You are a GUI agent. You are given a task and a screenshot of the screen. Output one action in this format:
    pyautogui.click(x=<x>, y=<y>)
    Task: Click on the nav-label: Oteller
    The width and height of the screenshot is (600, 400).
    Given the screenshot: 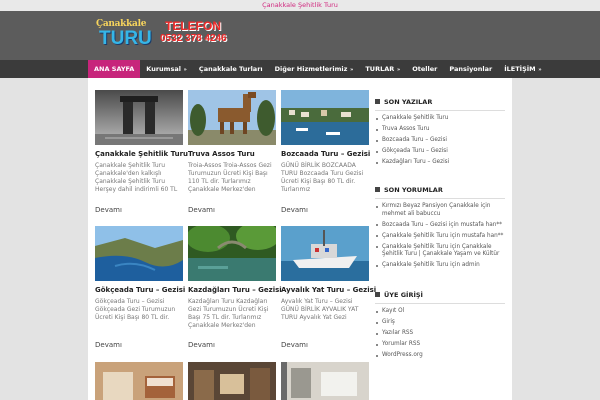 What is the action you would take?
    pyautogui.click(x=425, y=69)
    